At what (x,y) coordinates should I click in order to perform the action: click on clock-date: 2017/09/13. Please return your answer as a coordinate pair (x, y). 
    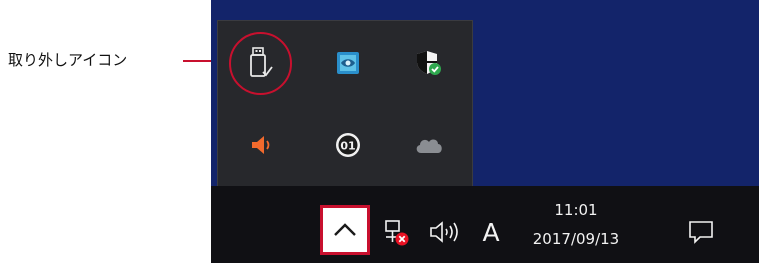
    Looking at the image, I should click on (576, 239).